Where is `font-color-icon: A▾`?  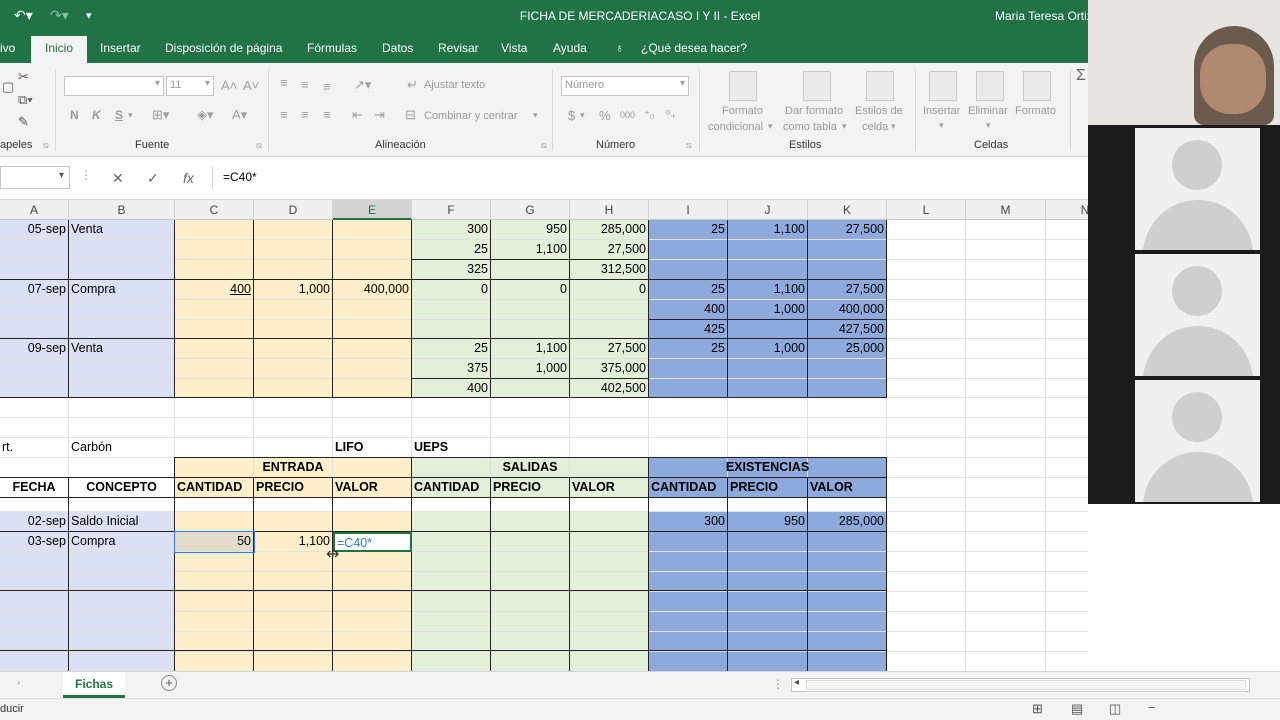 font-color-icon: A▾ is located at coordinates (239, 115).